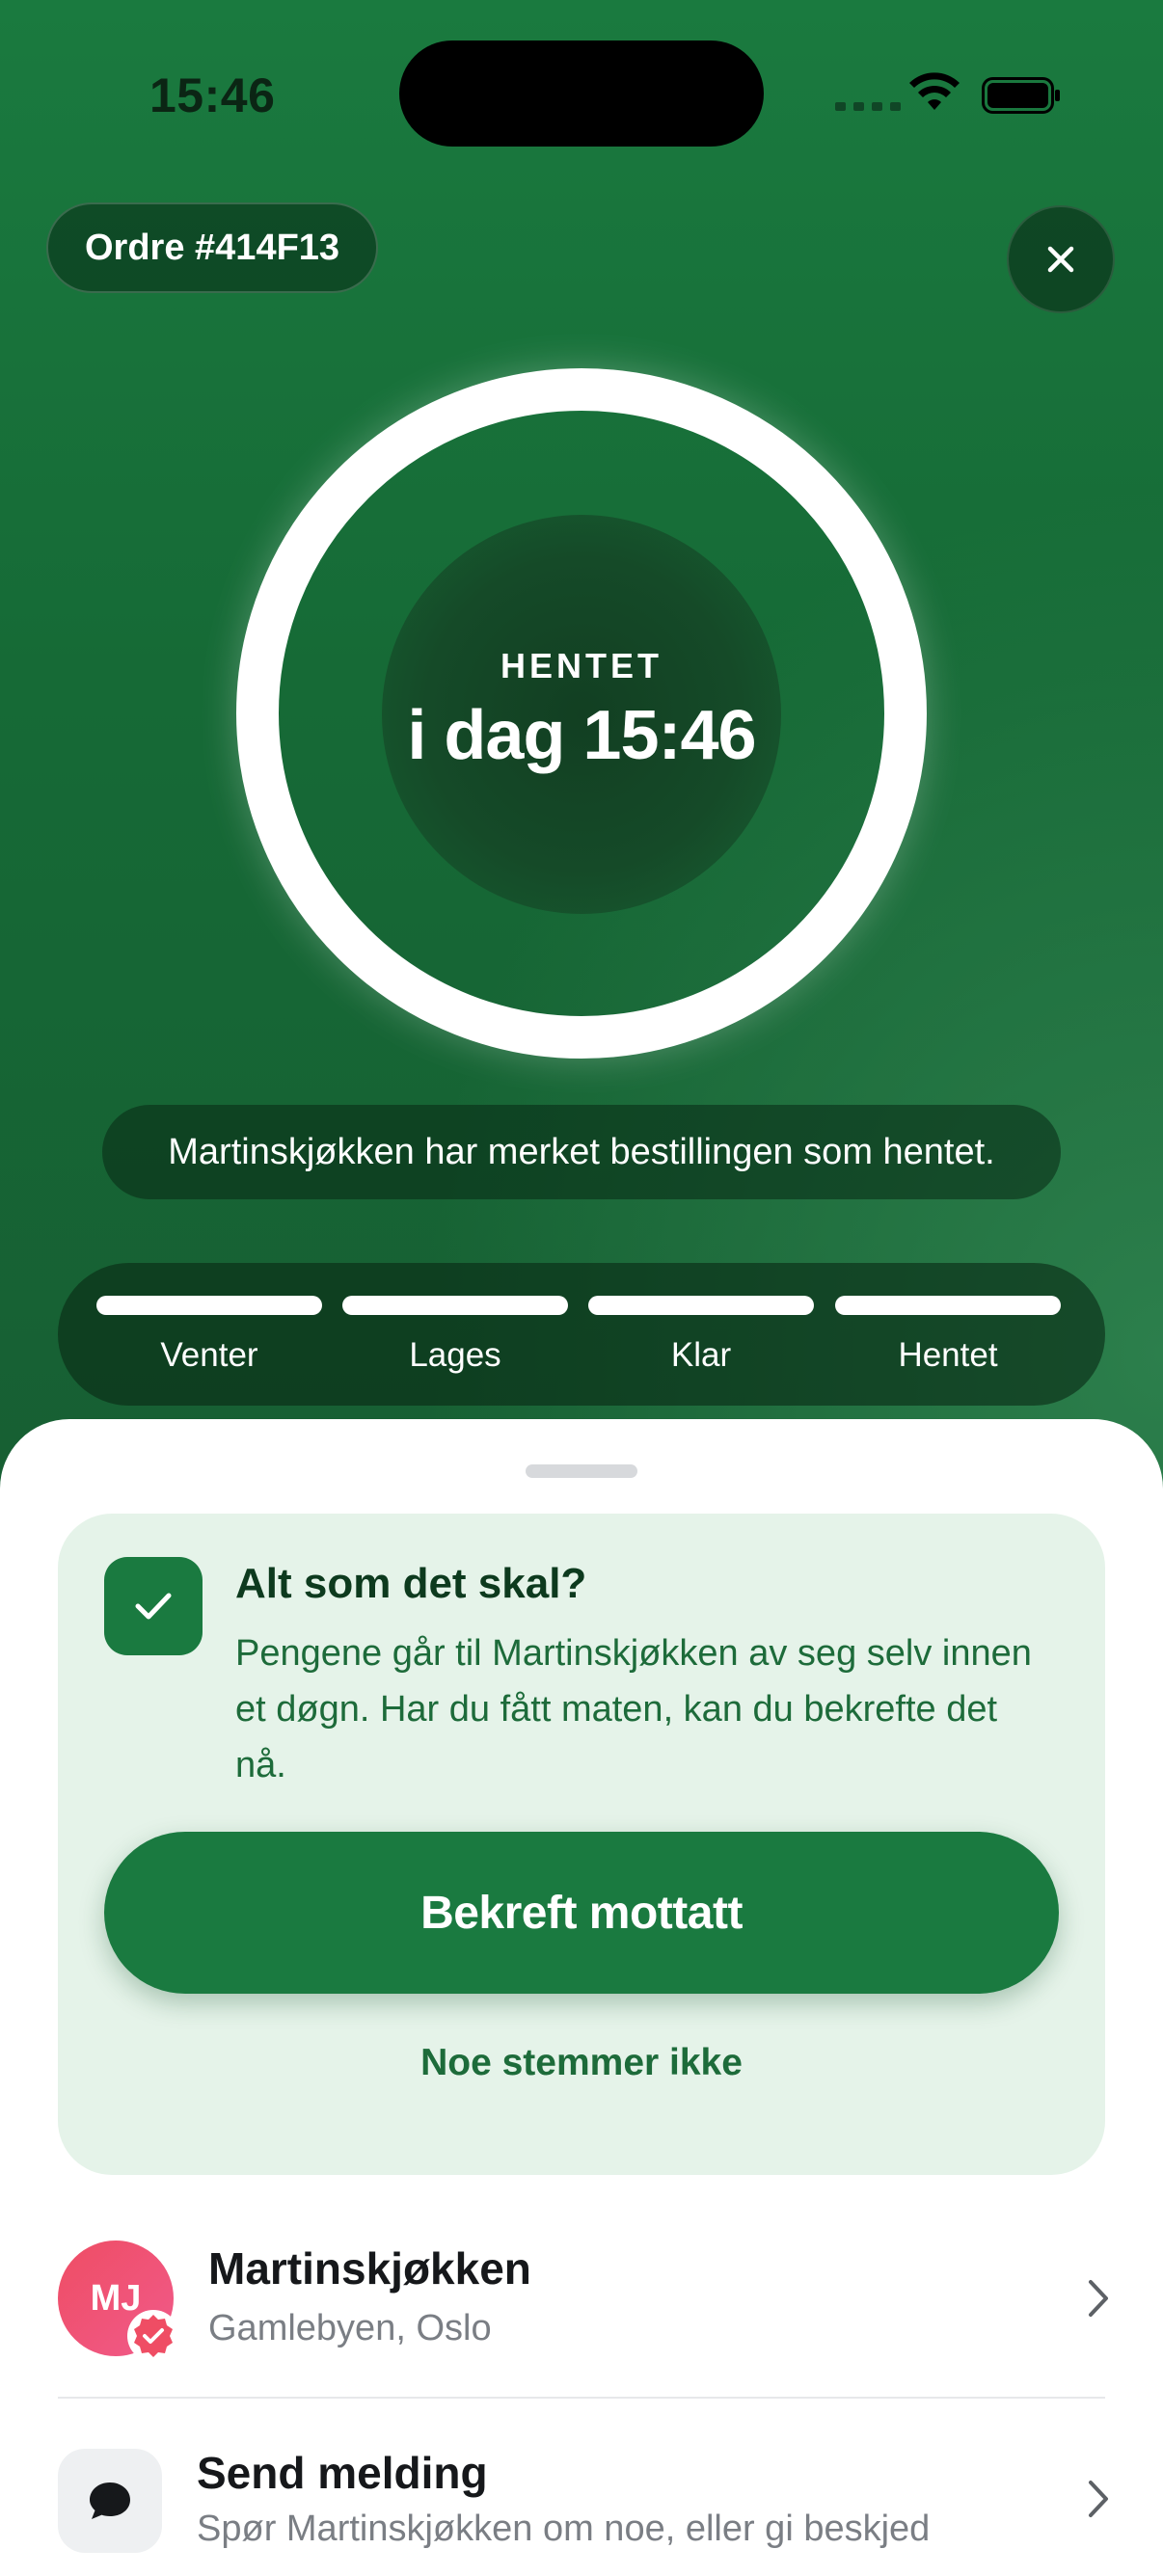 This screenshot has width=1163, height=2576. I want to click on confirm-card-title: Alt som det skal?, so click(411, 1584).